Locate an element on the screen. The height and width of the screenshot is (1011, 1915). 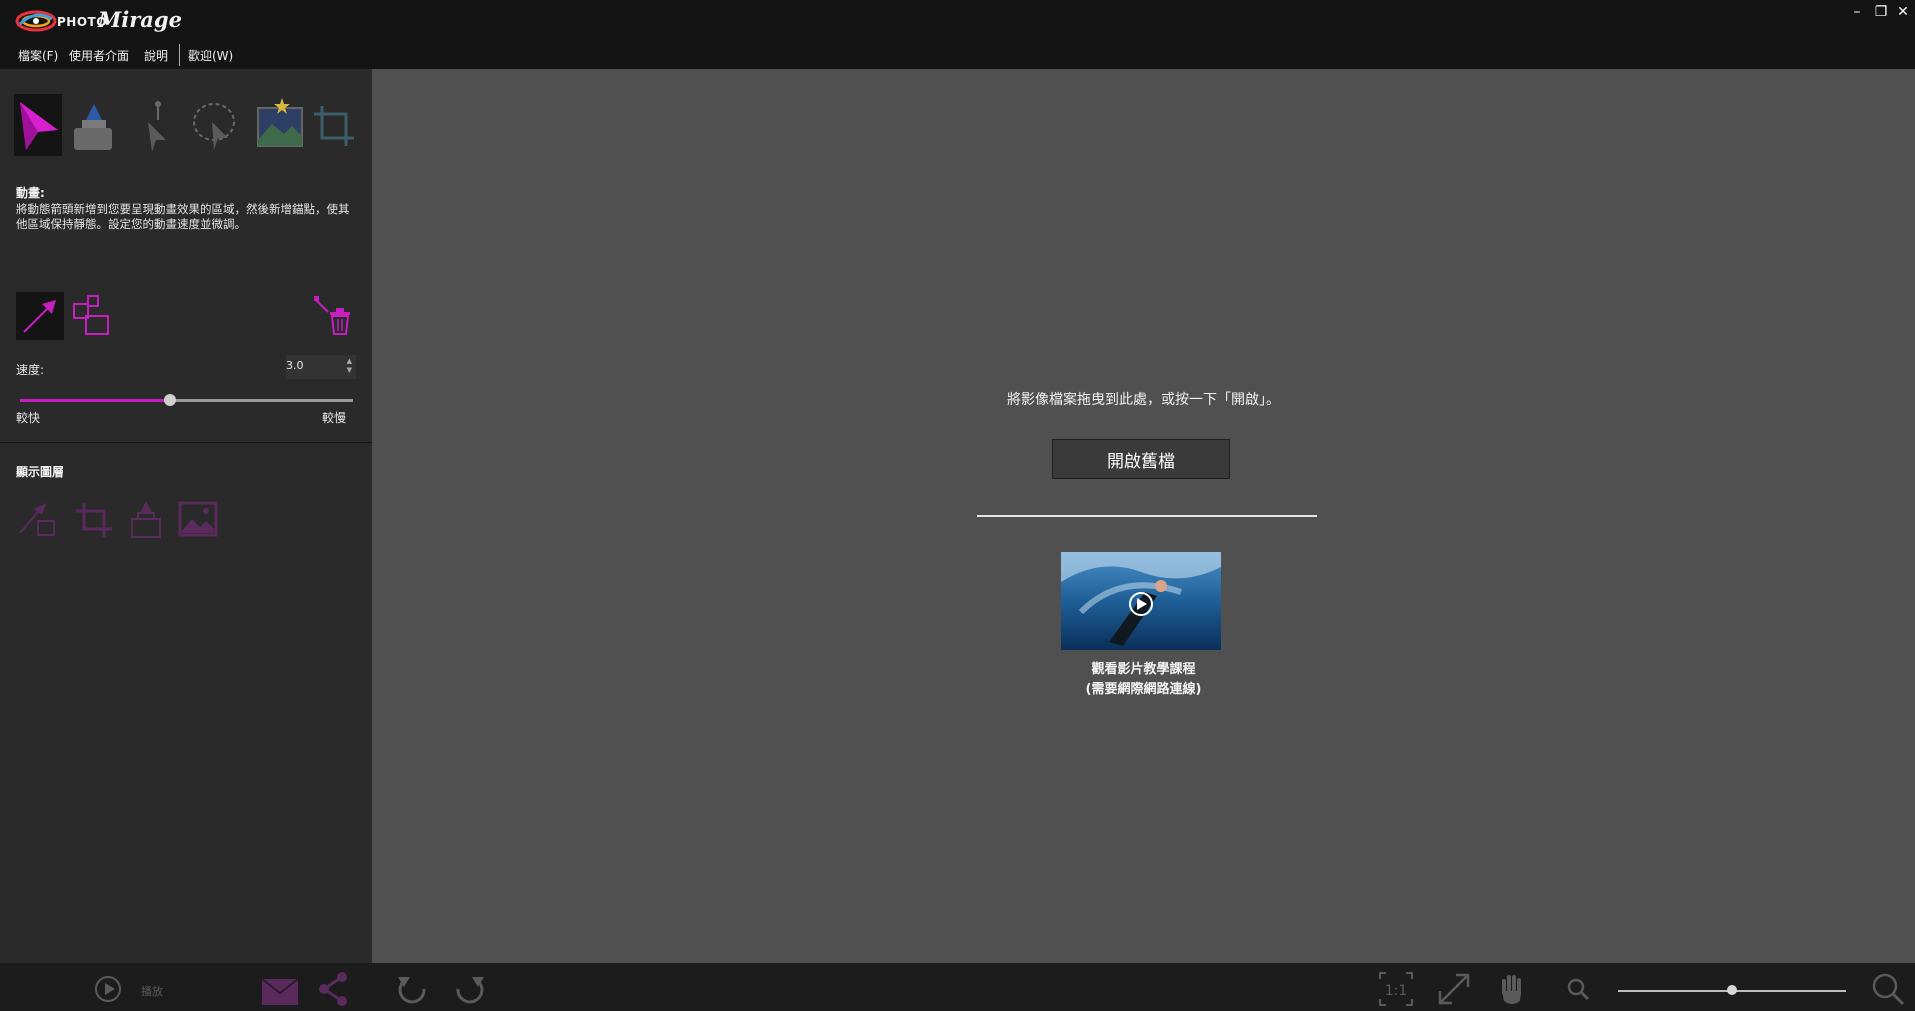
motion-arrow-button is located at coordinates (40, 316).